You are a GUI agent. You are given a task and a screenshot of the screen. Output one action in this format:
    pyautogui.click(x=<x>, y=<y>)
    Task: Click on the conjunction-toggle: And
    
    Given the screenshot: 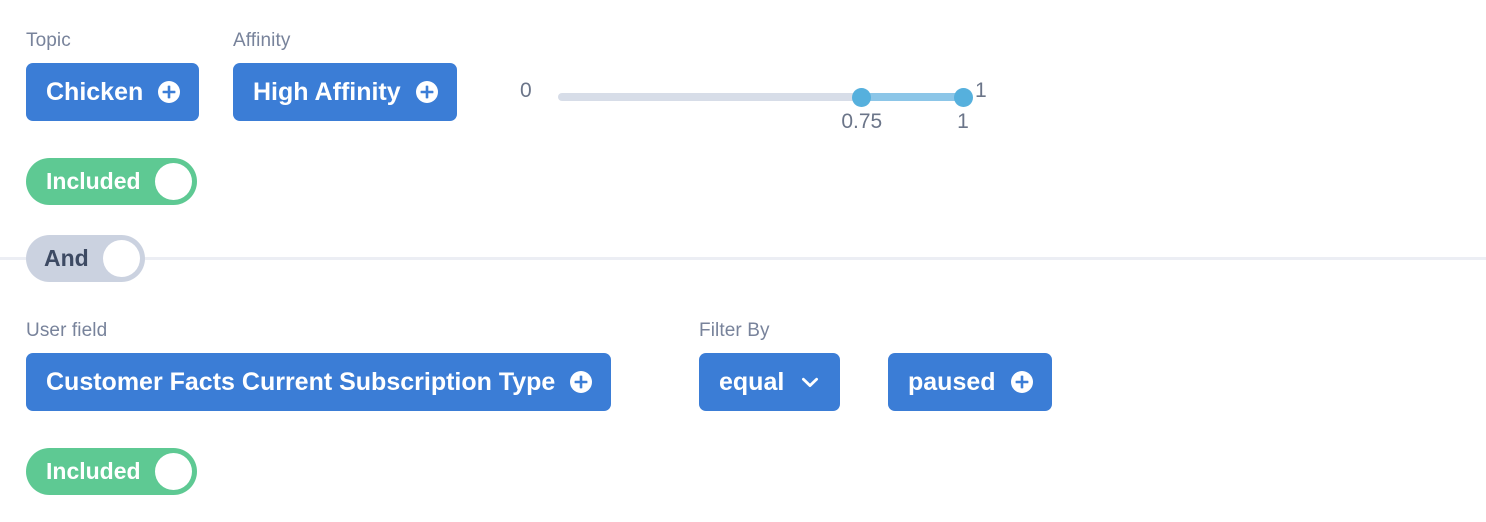 What is the action you would take?
    pyautogui.click(x=85, y=258)
    